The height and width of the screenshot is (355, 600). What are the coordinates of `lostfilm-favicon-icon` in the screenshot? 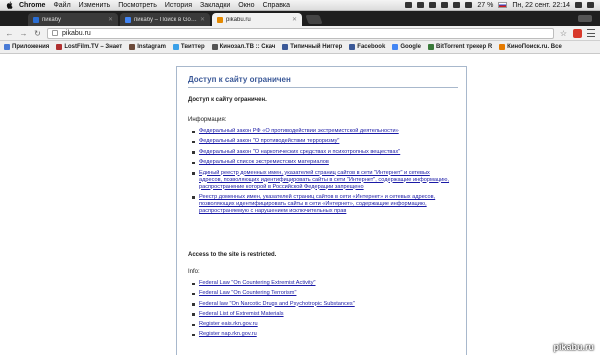 It's located at (59, 47).